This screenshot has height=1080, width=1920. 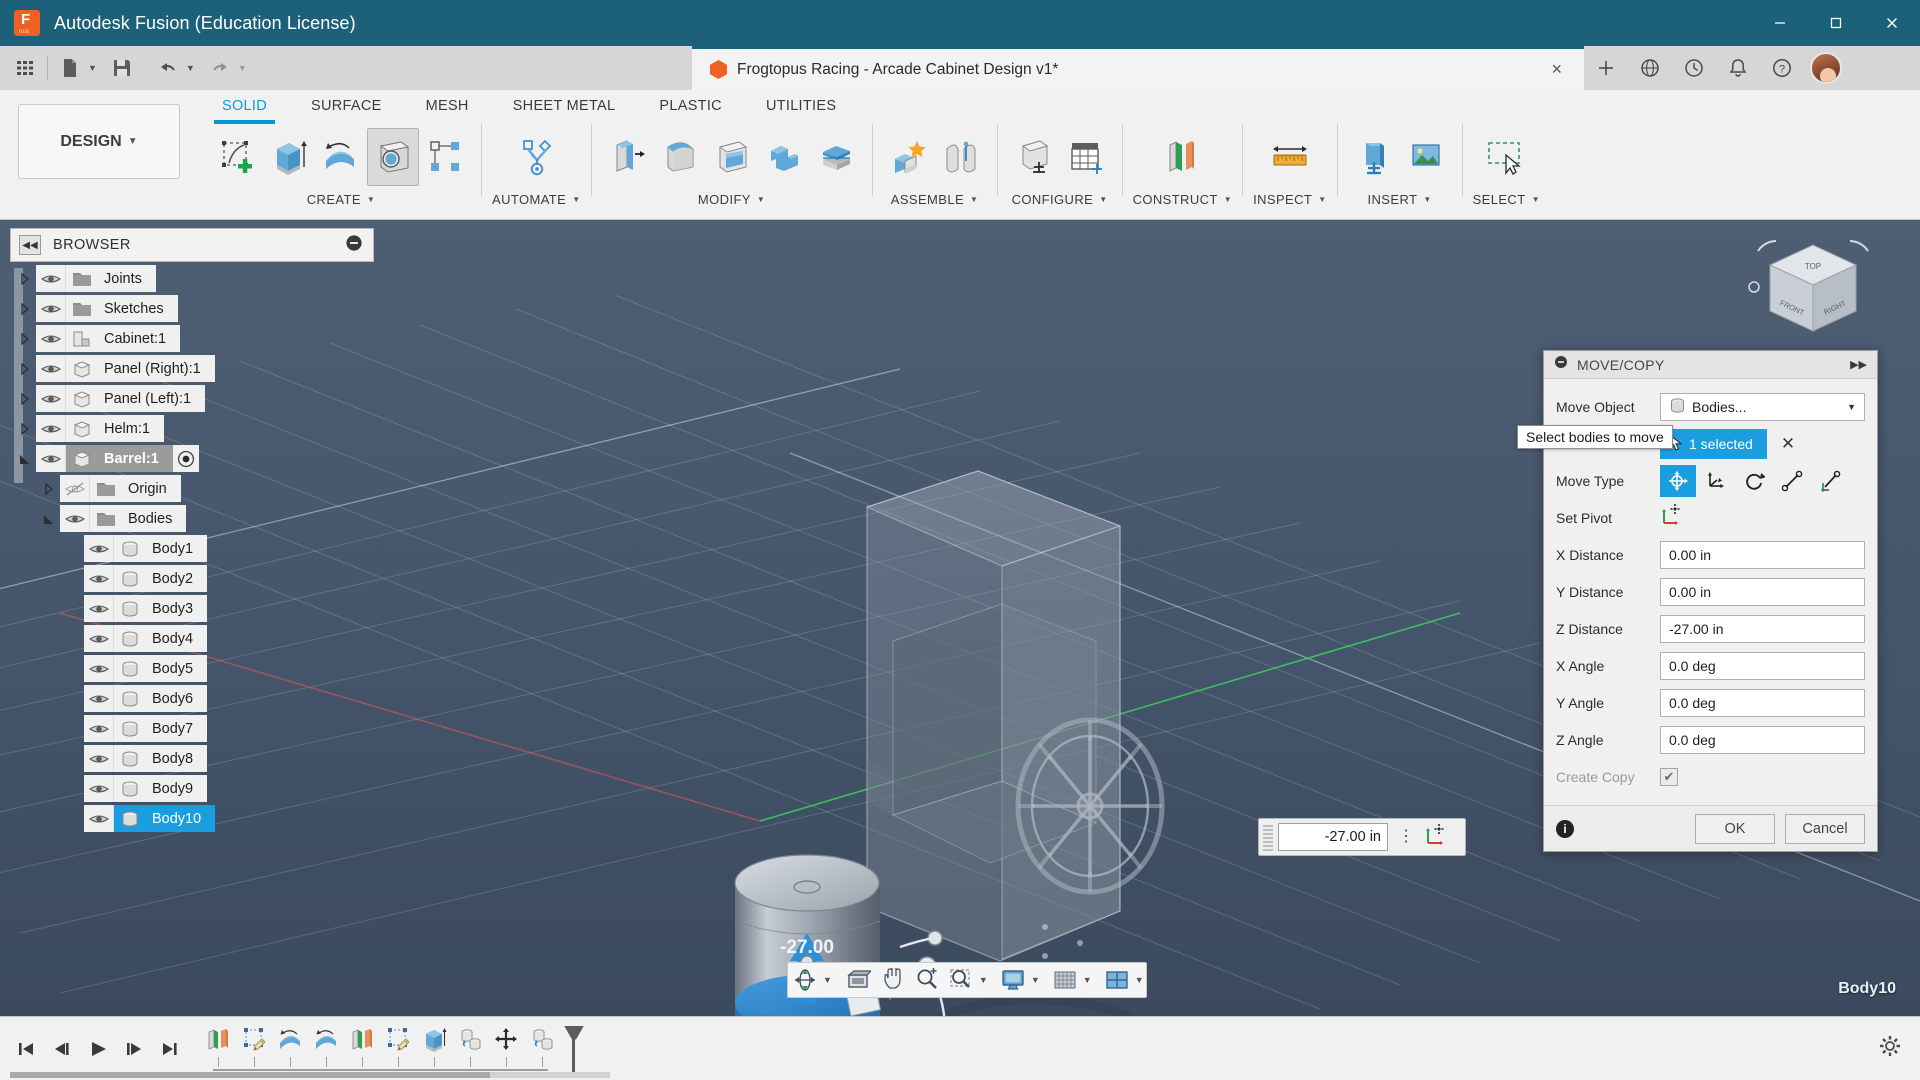 What do you see at coordinates (1826, 68) in the screenshot?
I see `user-avatar` at bounding box center [1826, 68].